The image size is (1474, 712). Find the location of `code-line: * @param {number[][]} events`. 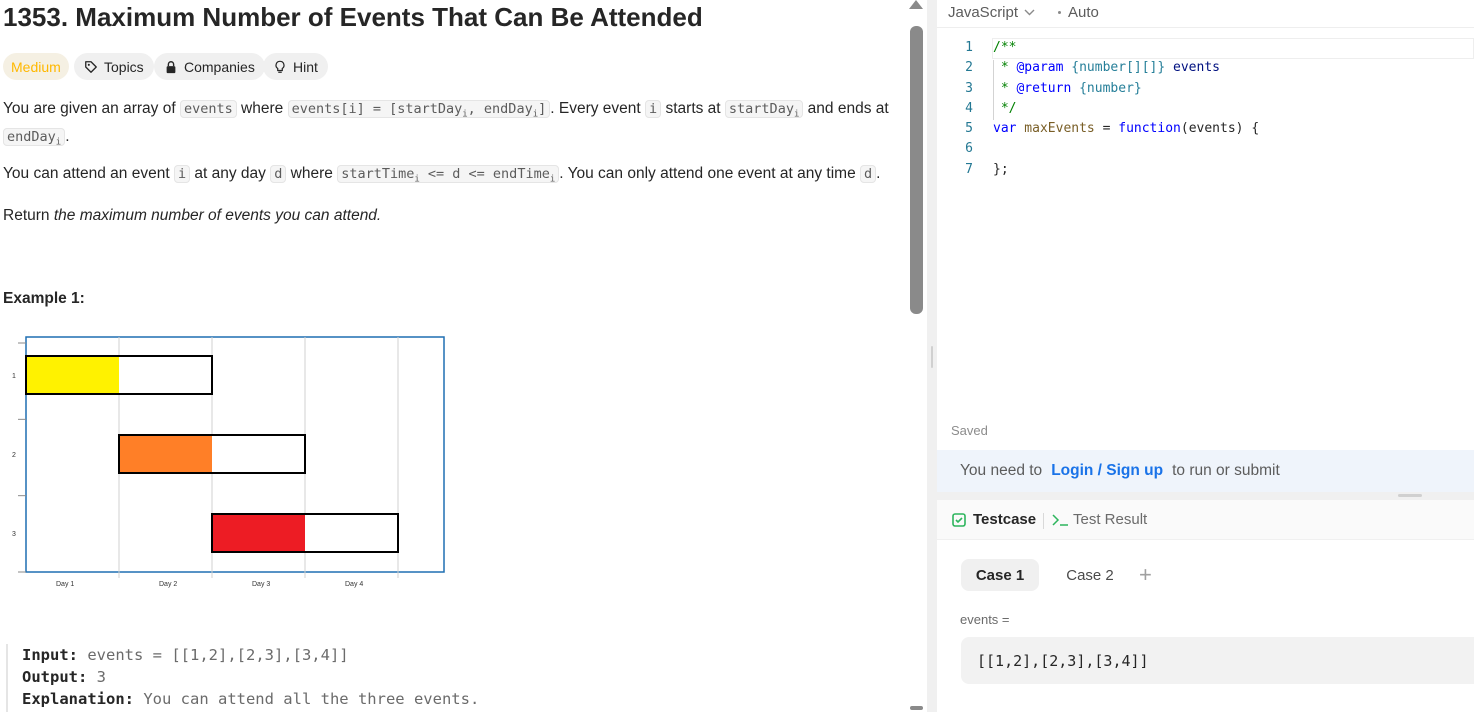

code-line: * @param {number[][]} events is located at coordinates (1106, 70).